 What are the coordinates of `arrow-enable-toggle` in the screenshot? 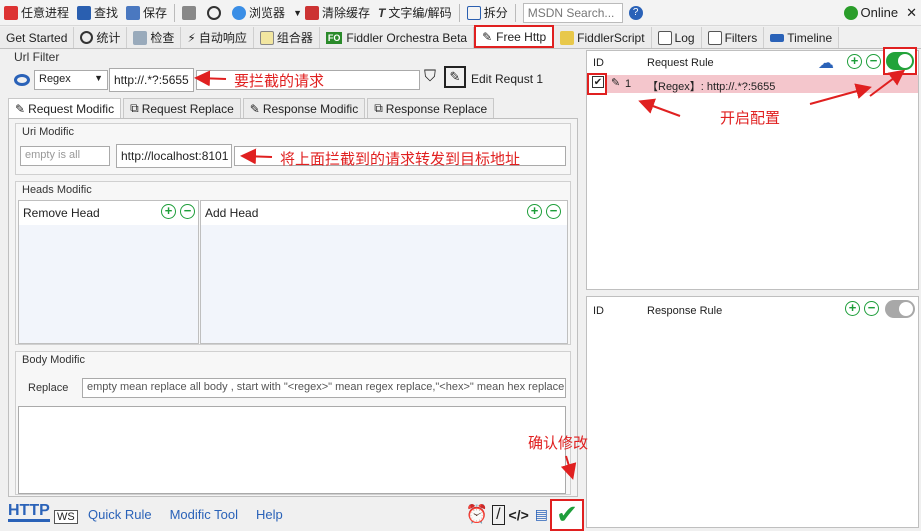 It's located at (887, 83).